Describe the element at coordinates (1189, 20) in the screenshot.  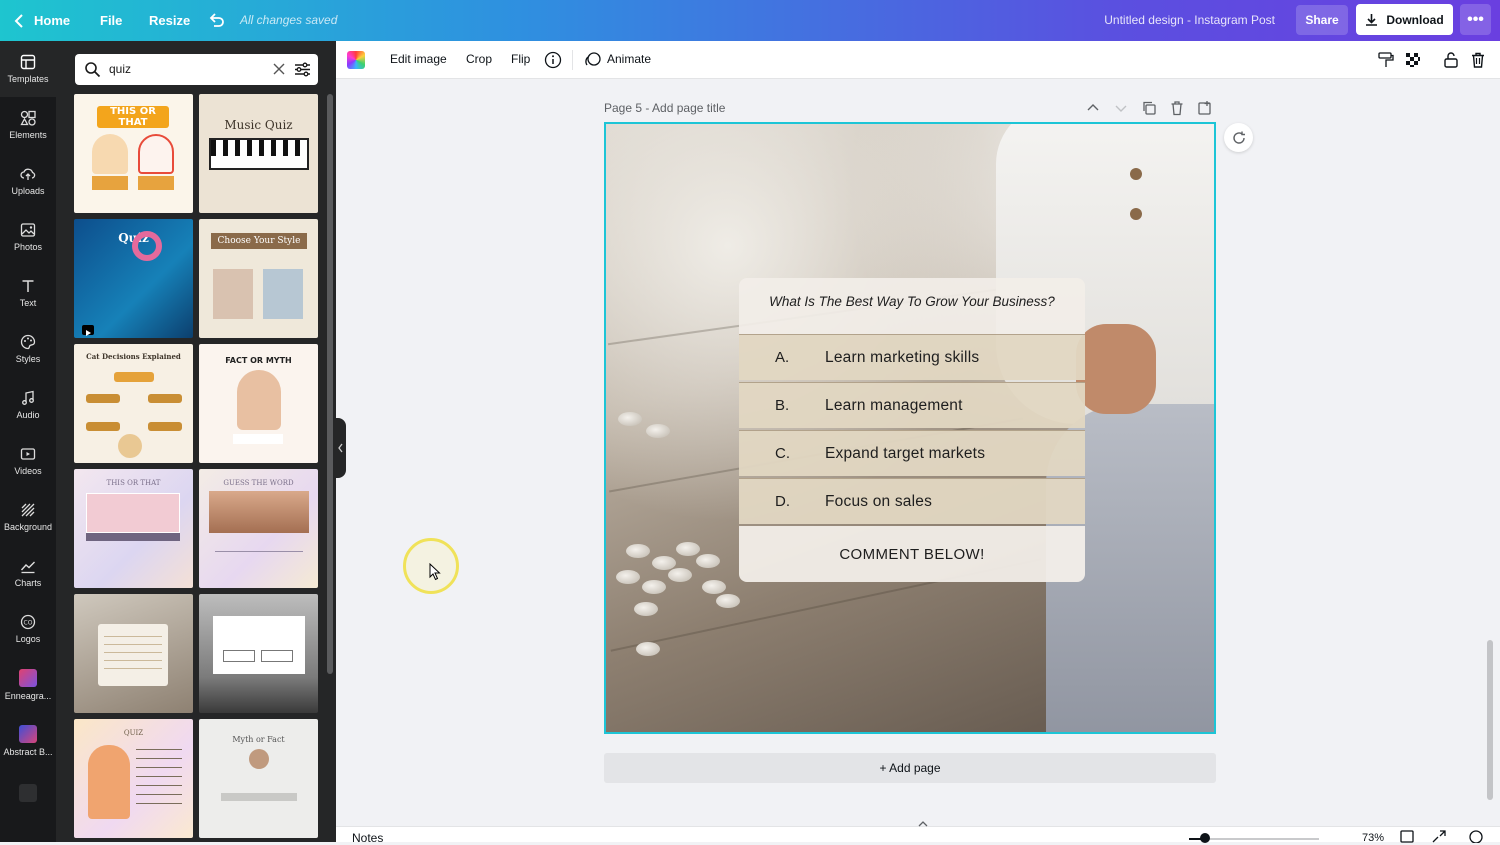
I see `document-title: Untitled design - Instagram Post` at that location.